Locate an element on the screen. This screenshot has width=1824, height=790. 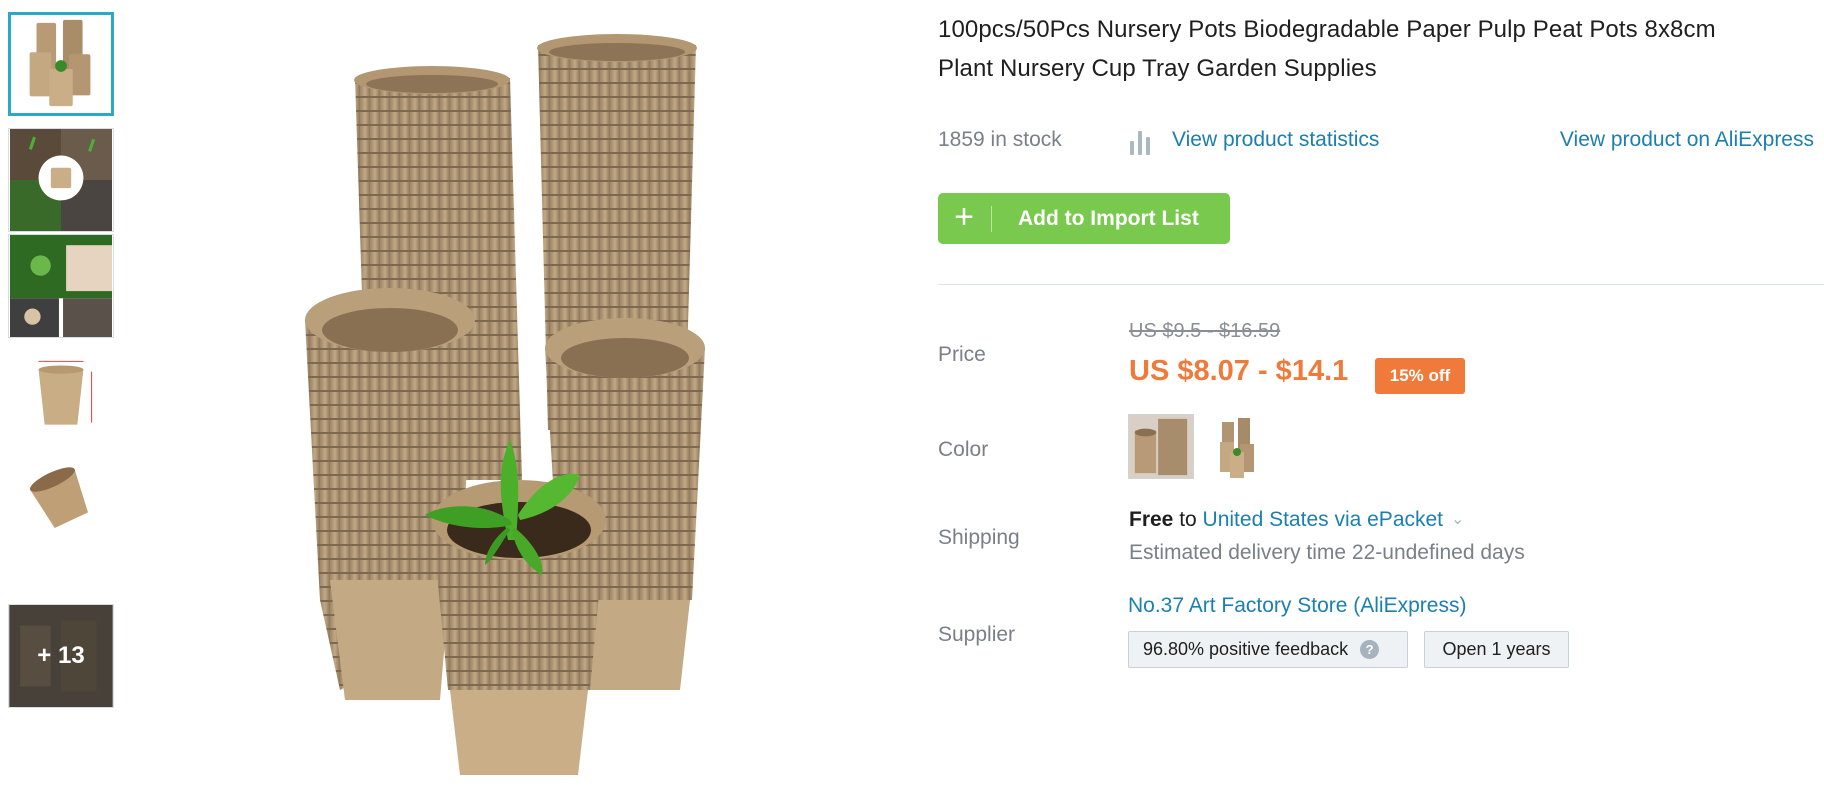
plus-icon: + is located at coordinates (964, 217).